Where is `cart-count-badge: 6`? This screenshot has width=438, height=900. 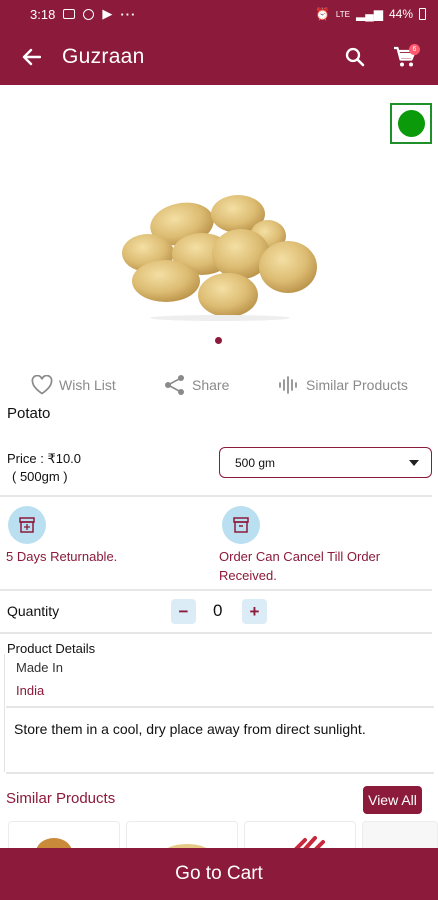
cart-count-badge: 6 is located at coordinates (414, 49).